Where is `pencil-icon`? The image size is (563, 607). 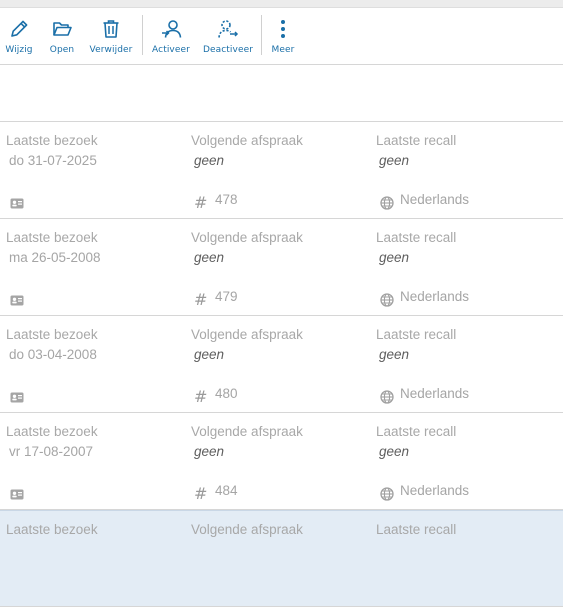
pencil-icon is located at coordinates (19, 28).